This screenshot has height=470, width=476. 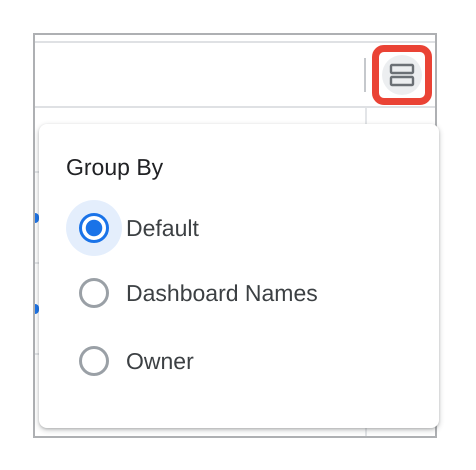 I want to click on radio-option: Dashboard Names, so click(x=252, y=293).